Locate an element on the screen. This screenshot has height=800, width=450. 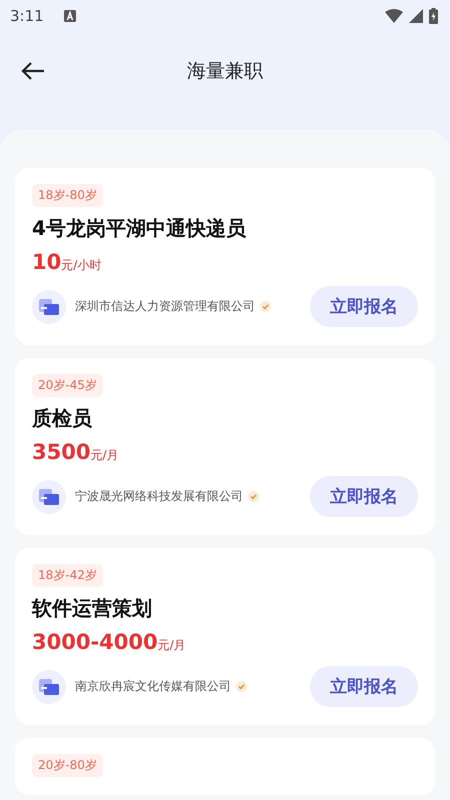
battery-icon is located at coordinates (433, 16).